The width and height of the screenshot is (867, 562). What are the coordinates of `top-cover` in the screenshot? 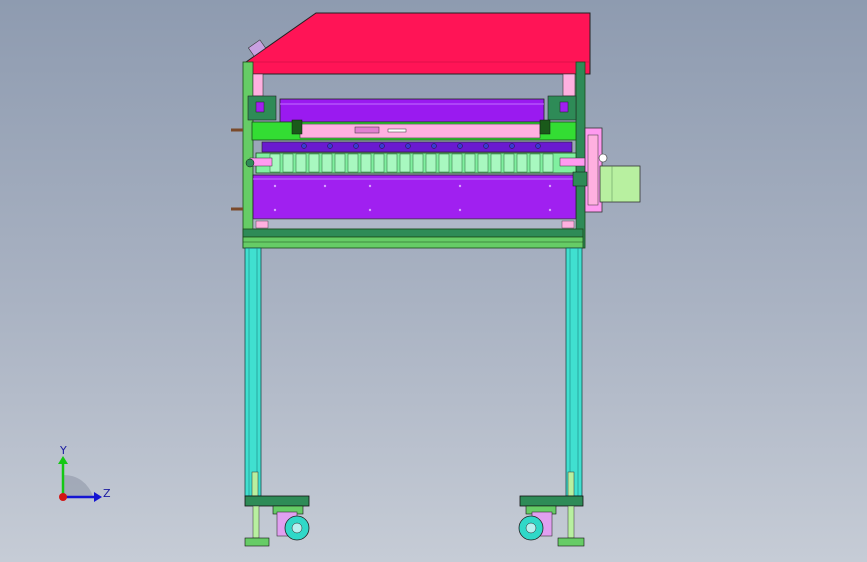 It's located at (418, 43).